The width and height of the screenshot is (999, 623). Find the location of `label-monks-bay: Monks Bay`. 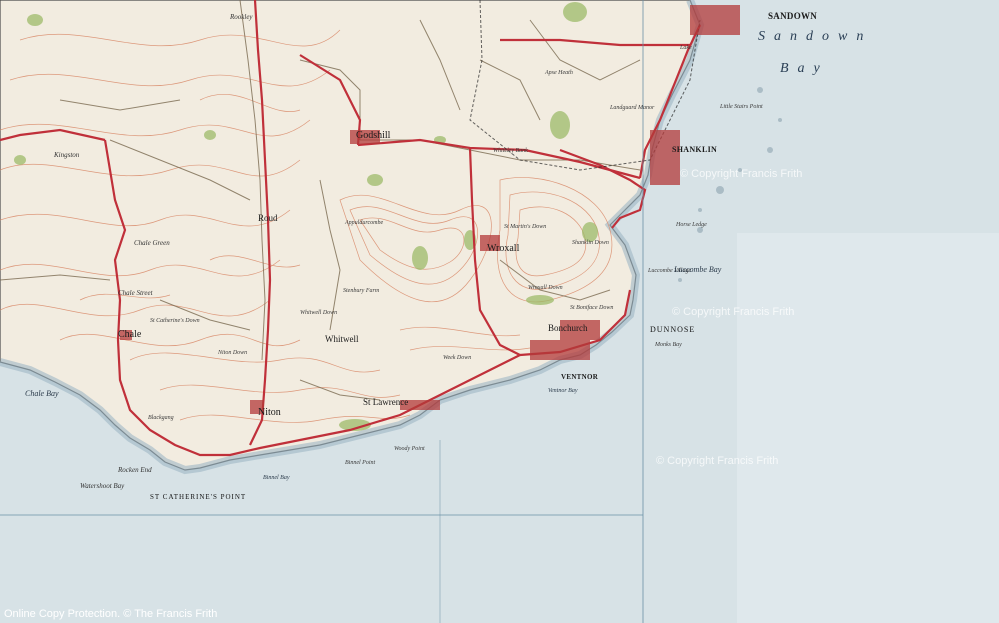

label-monks-bay: Monks Bay is located at coordinates (668, 345).